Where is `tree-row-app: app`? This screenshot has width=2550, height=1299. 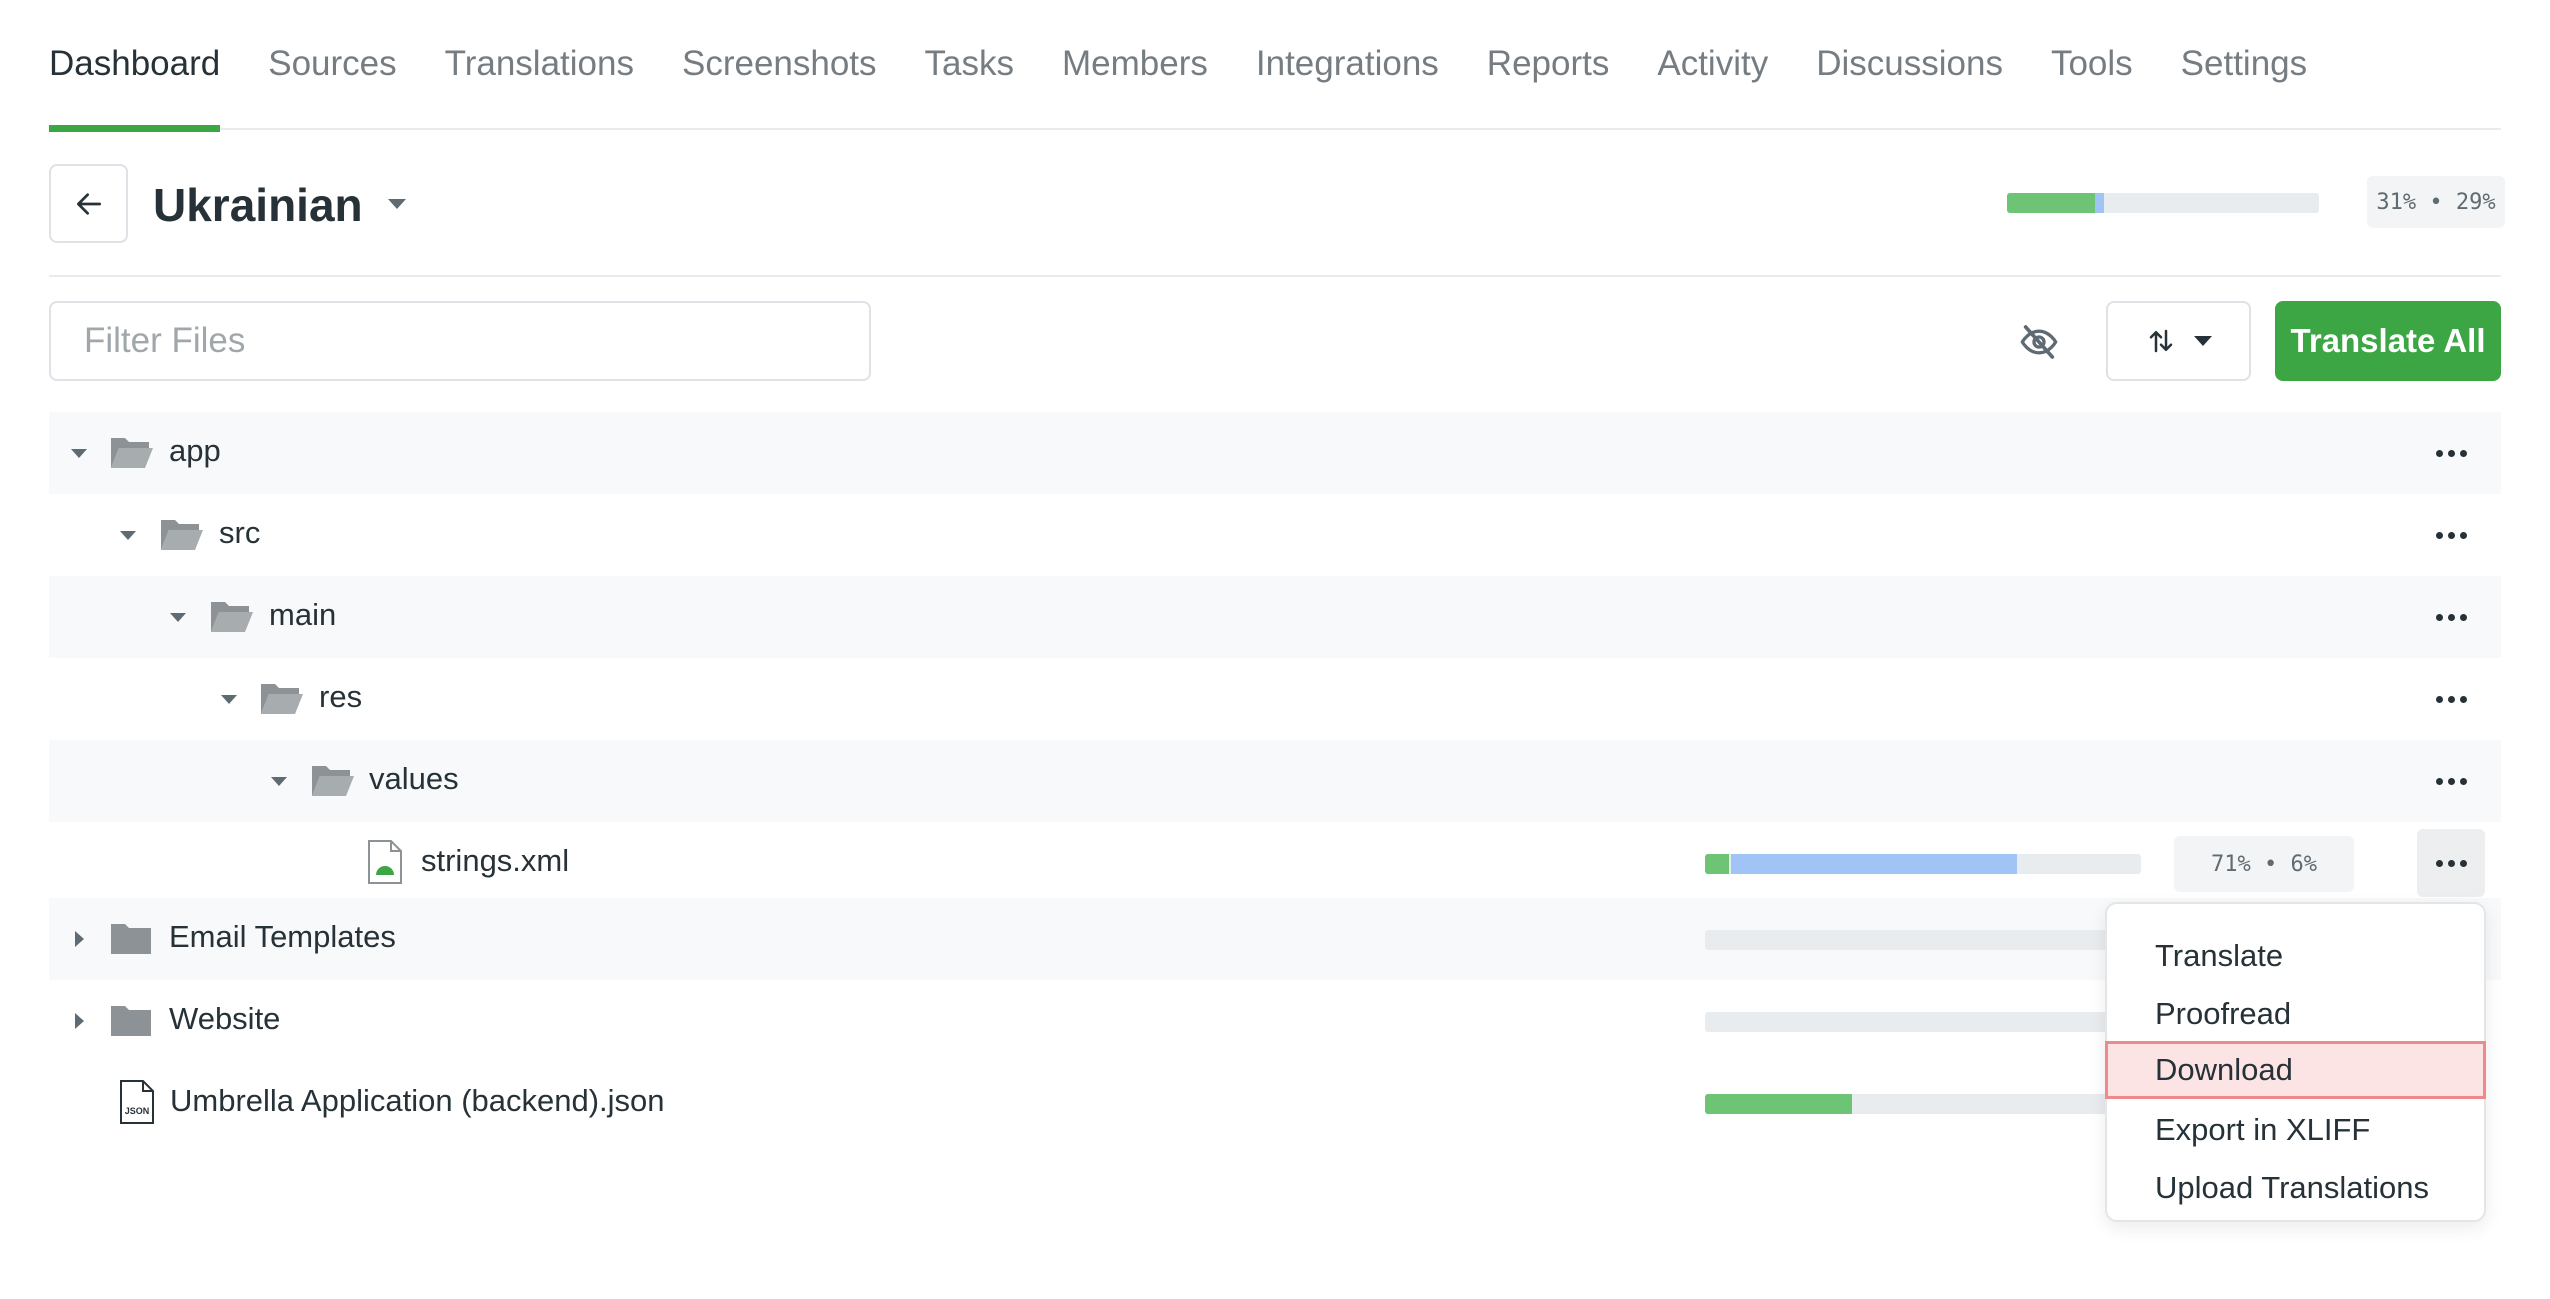
tree-row-app: app is located at coordinates (1275, 453).